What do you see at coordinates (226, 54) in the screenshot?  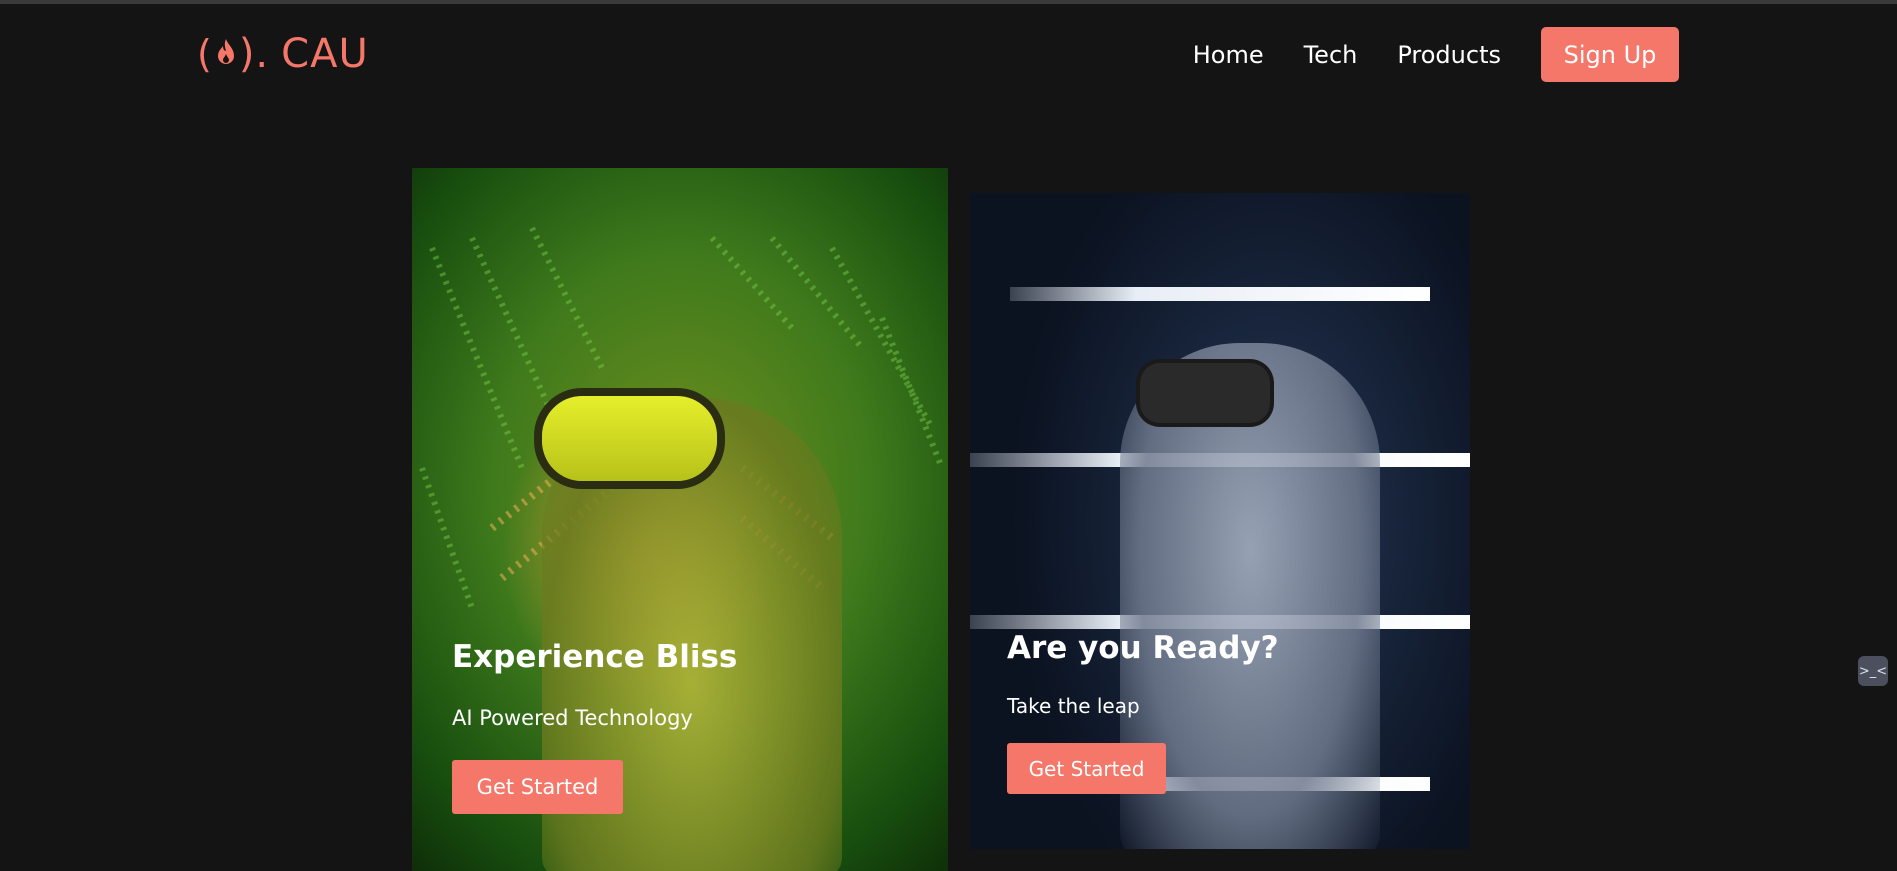 I see `flame-icon` at bounding box center [226, 54].